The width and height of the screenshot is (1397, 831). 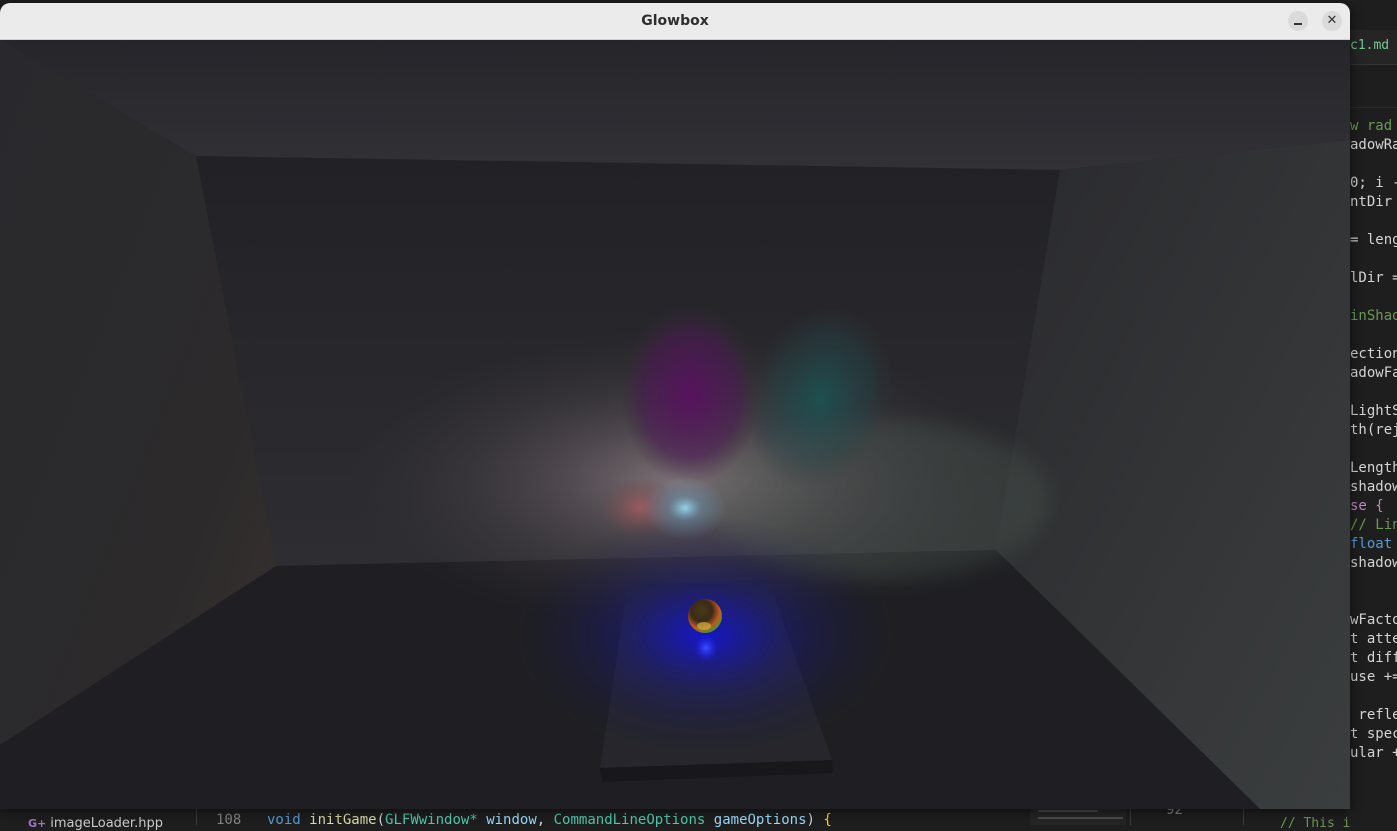 I want to click on code-line: t spec, so click(x=1373, y=734).